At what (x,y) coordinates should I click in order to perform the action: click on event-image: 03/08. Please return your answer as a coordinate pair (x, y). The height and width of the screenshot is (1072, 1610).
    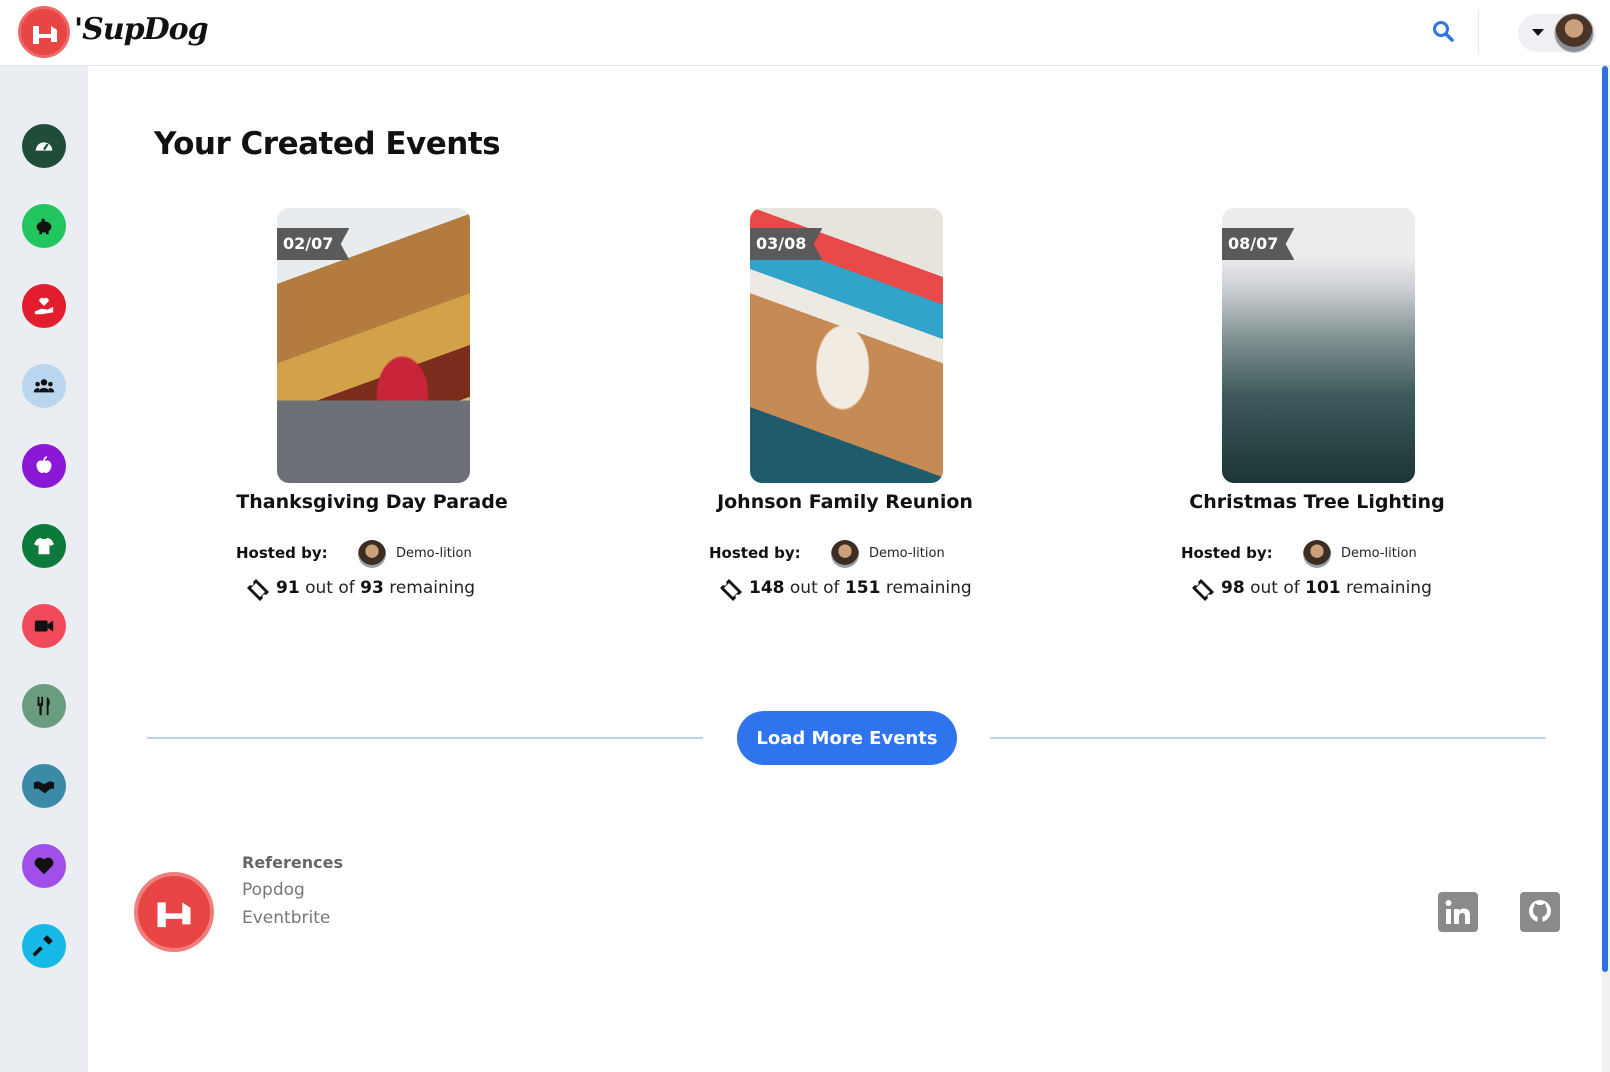
    Looking at the image, I should click on (846, 345).